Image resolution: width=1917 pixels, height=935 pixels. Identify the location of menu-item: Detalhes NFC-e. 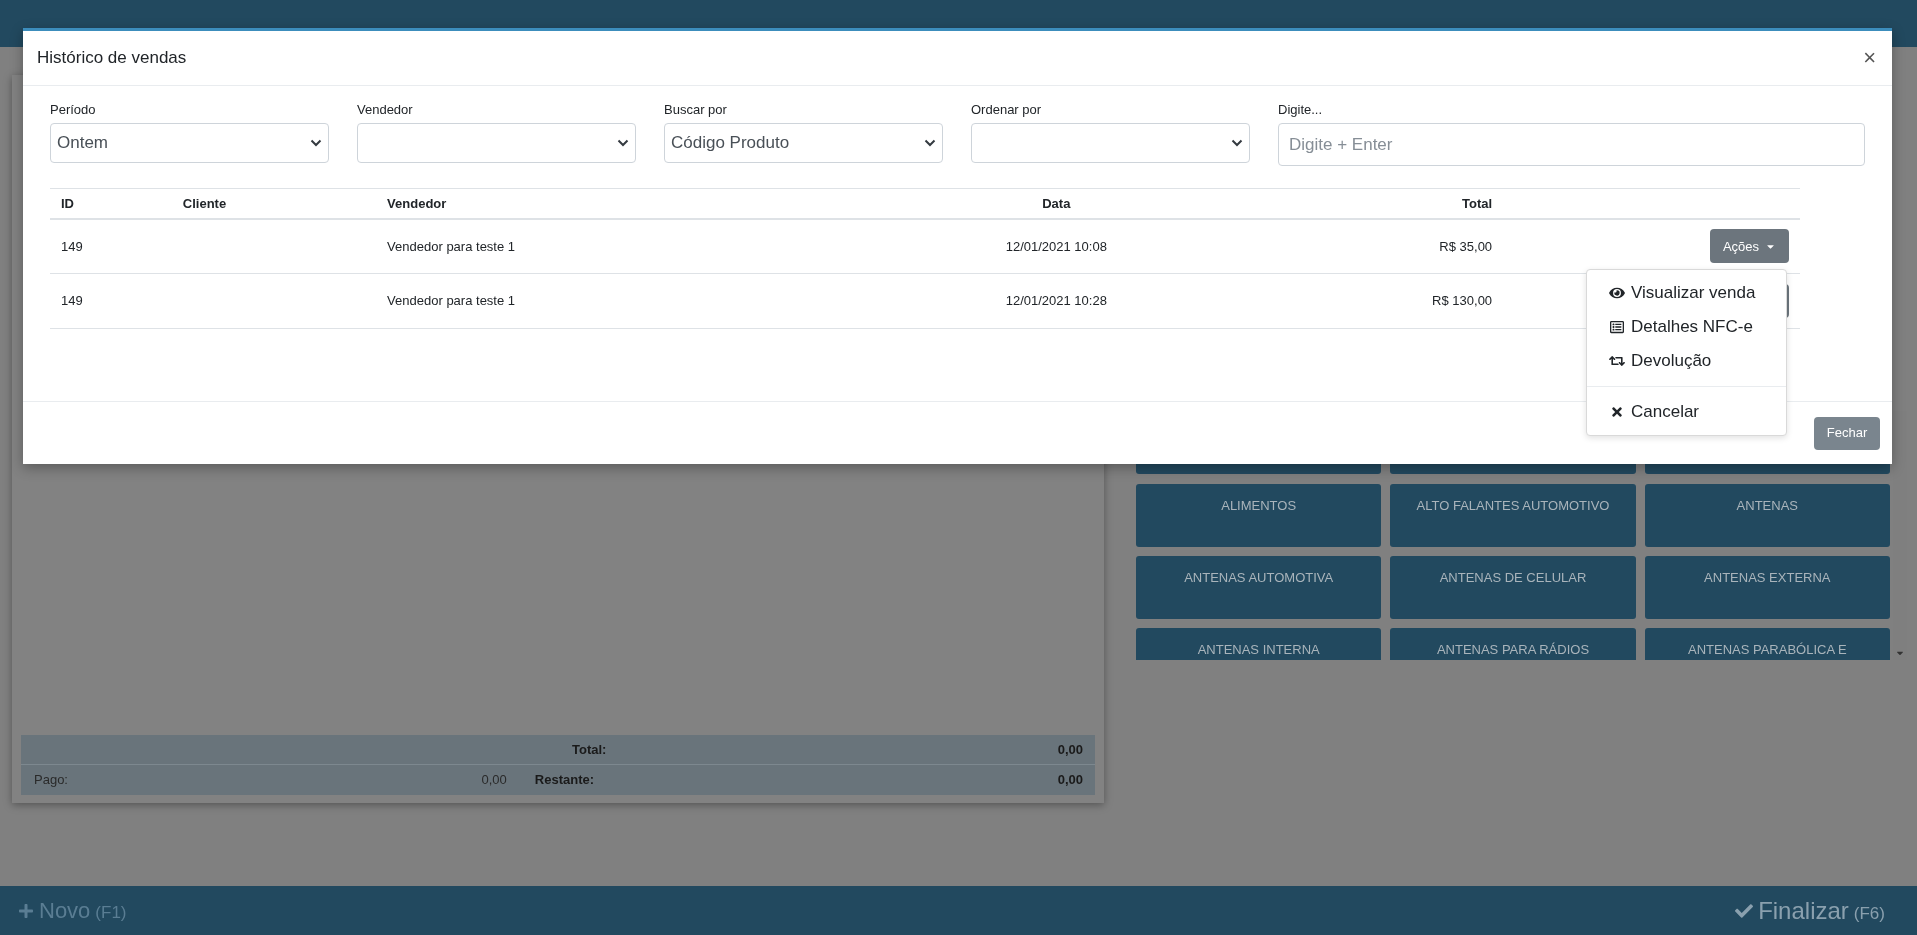
(1686, 327).